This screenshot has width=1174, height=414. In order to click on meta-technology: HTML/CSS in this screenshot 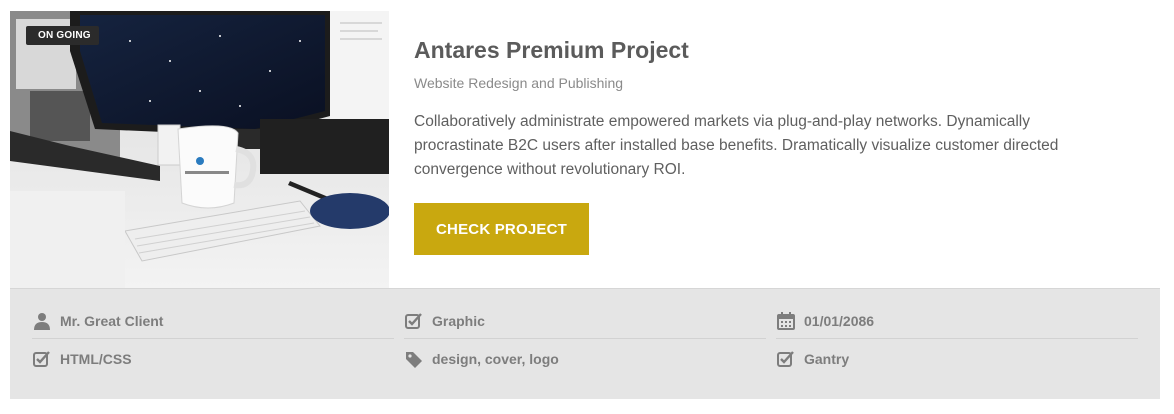, I will do `click(213, 359)`.